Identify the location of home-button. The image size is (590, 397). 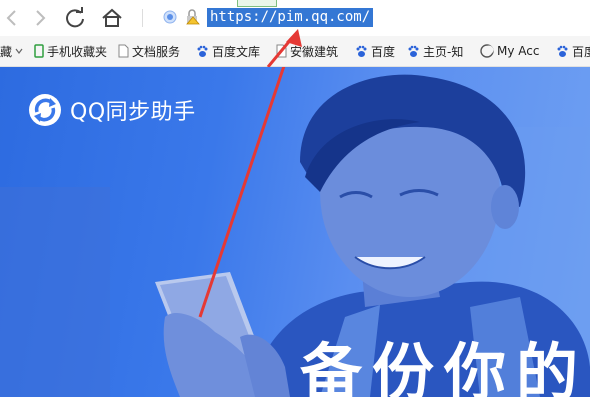
(112, 18).